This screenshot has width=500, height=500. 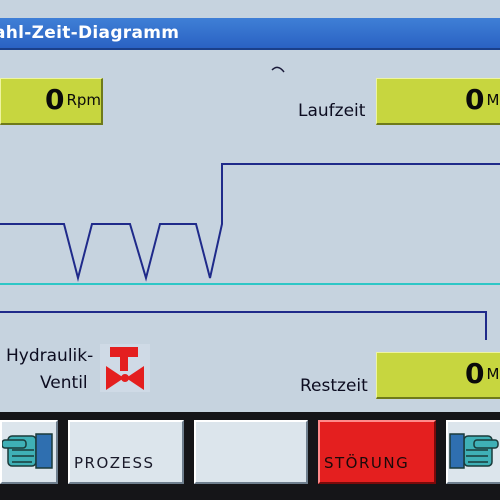 What do you see at coordinates (367, 463) in the screenshot?
I see `stoerung-button-label: STÖRUNG` at bounding box center [367, 463].